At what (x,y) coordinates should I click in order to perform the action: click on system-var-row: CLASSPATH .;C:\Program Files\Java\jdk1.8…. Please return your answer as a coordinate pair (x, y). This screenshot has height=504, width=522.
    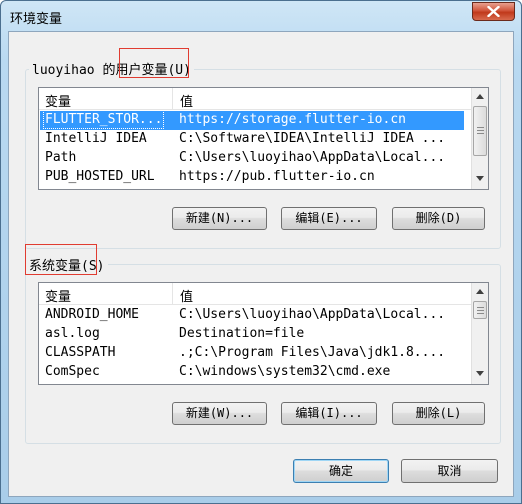
    Looking at the image, I should click on (252, 353).